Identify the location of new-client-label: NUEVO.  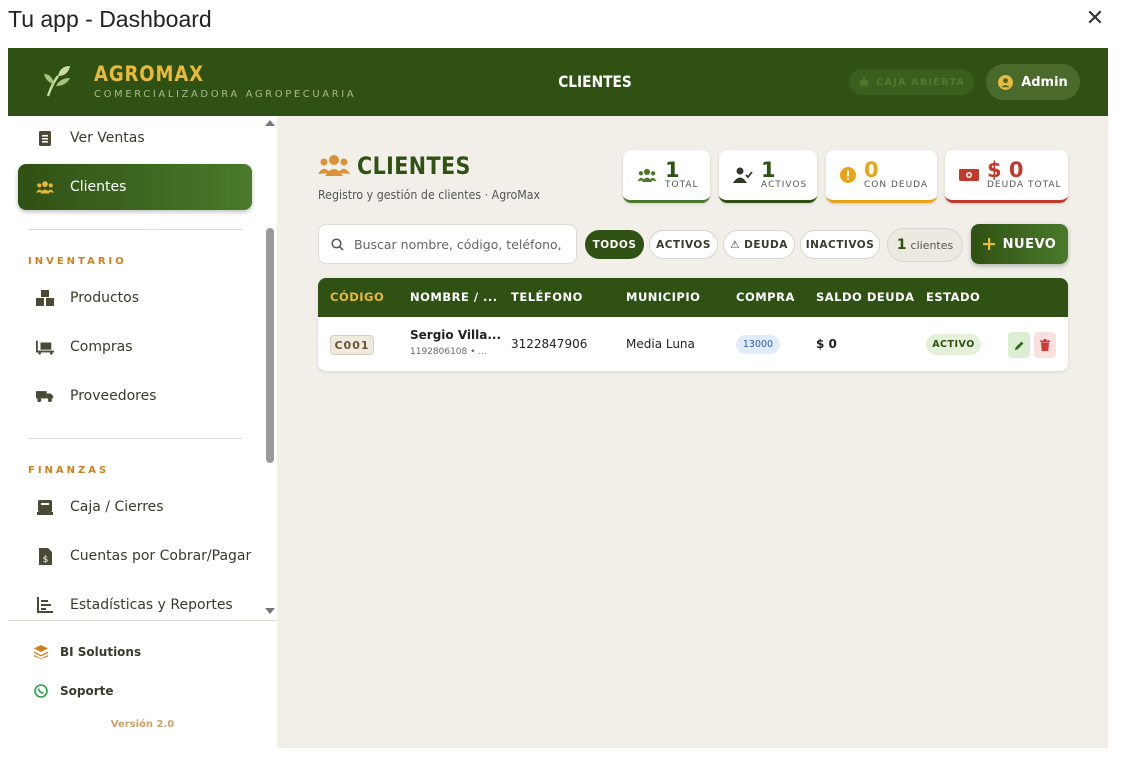
(1029, 244).